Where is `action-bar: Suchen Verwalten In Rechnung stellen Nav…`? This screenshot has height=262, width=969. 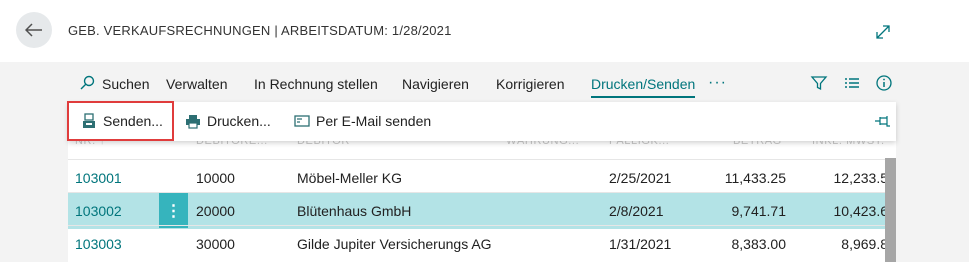
action-bar: Suchen Verwalten In Rechnung stellen Nav… is located at coordinates (482, 82).